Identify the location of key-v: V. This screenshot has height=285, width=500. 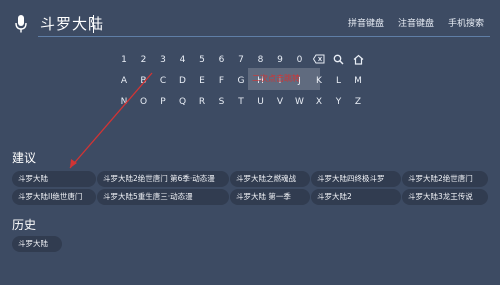
(280, 102).